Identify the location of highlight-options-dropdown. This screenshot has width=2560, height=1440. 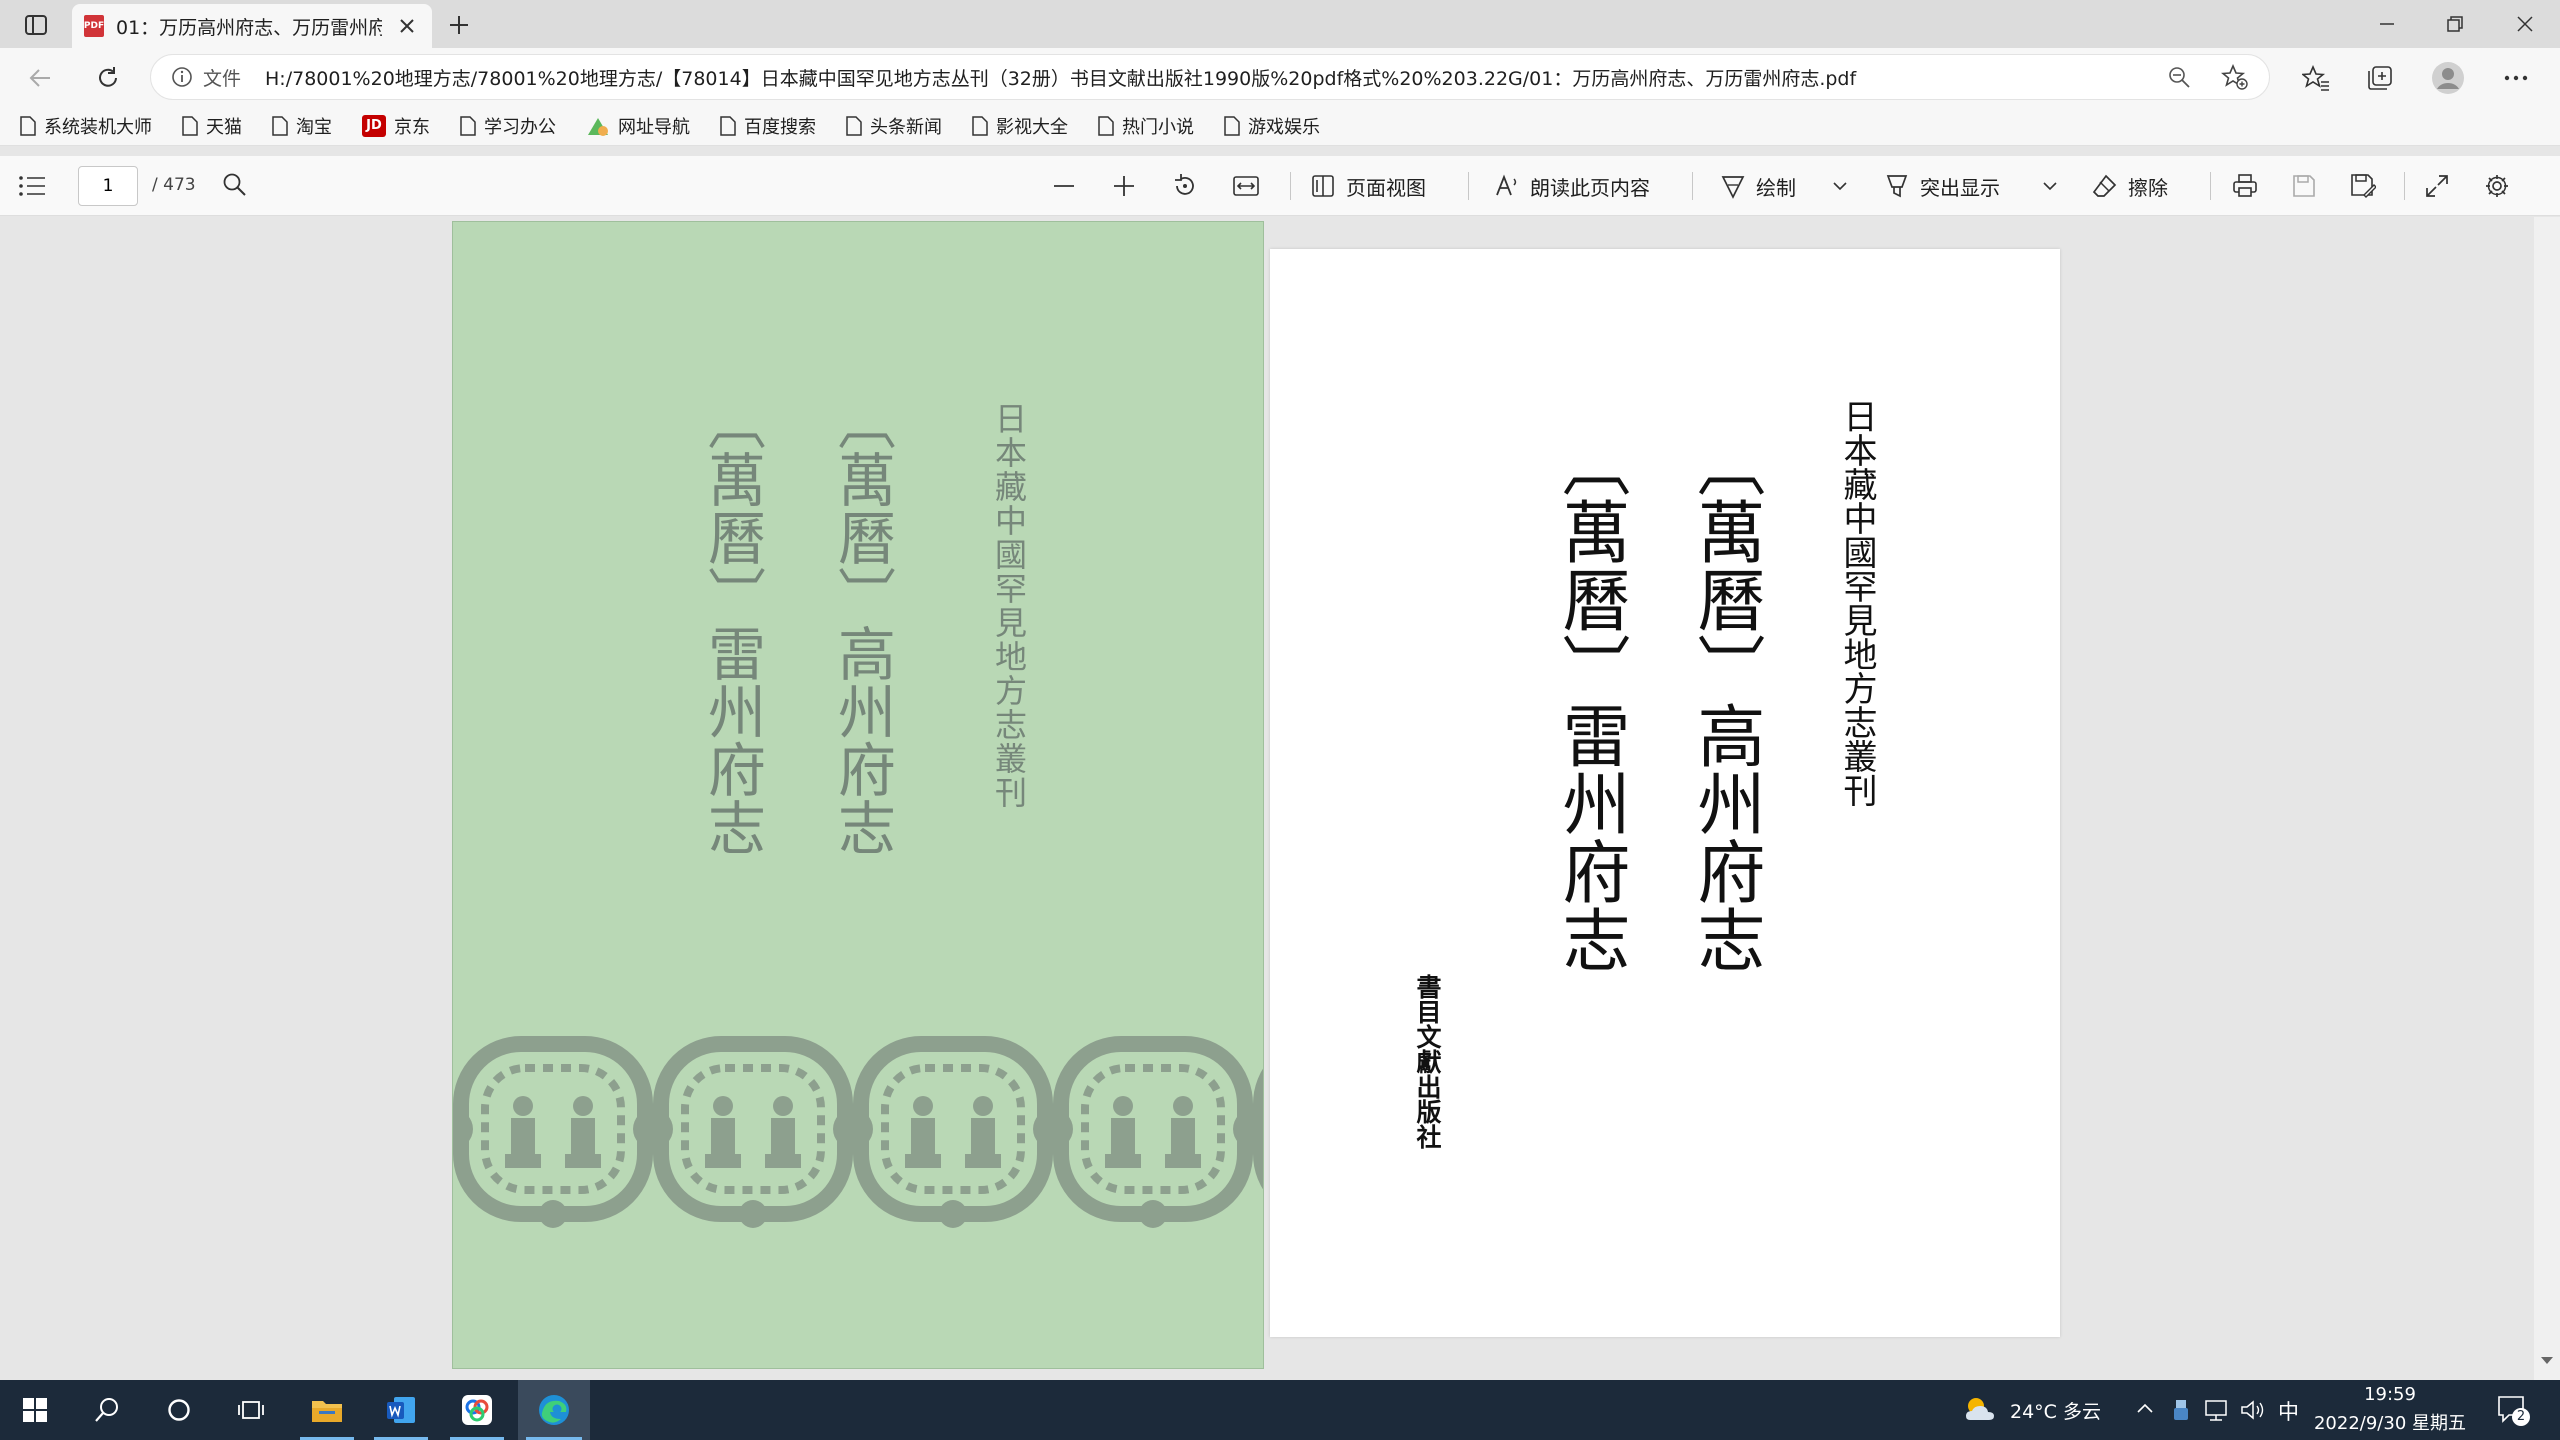
(2050, 186).